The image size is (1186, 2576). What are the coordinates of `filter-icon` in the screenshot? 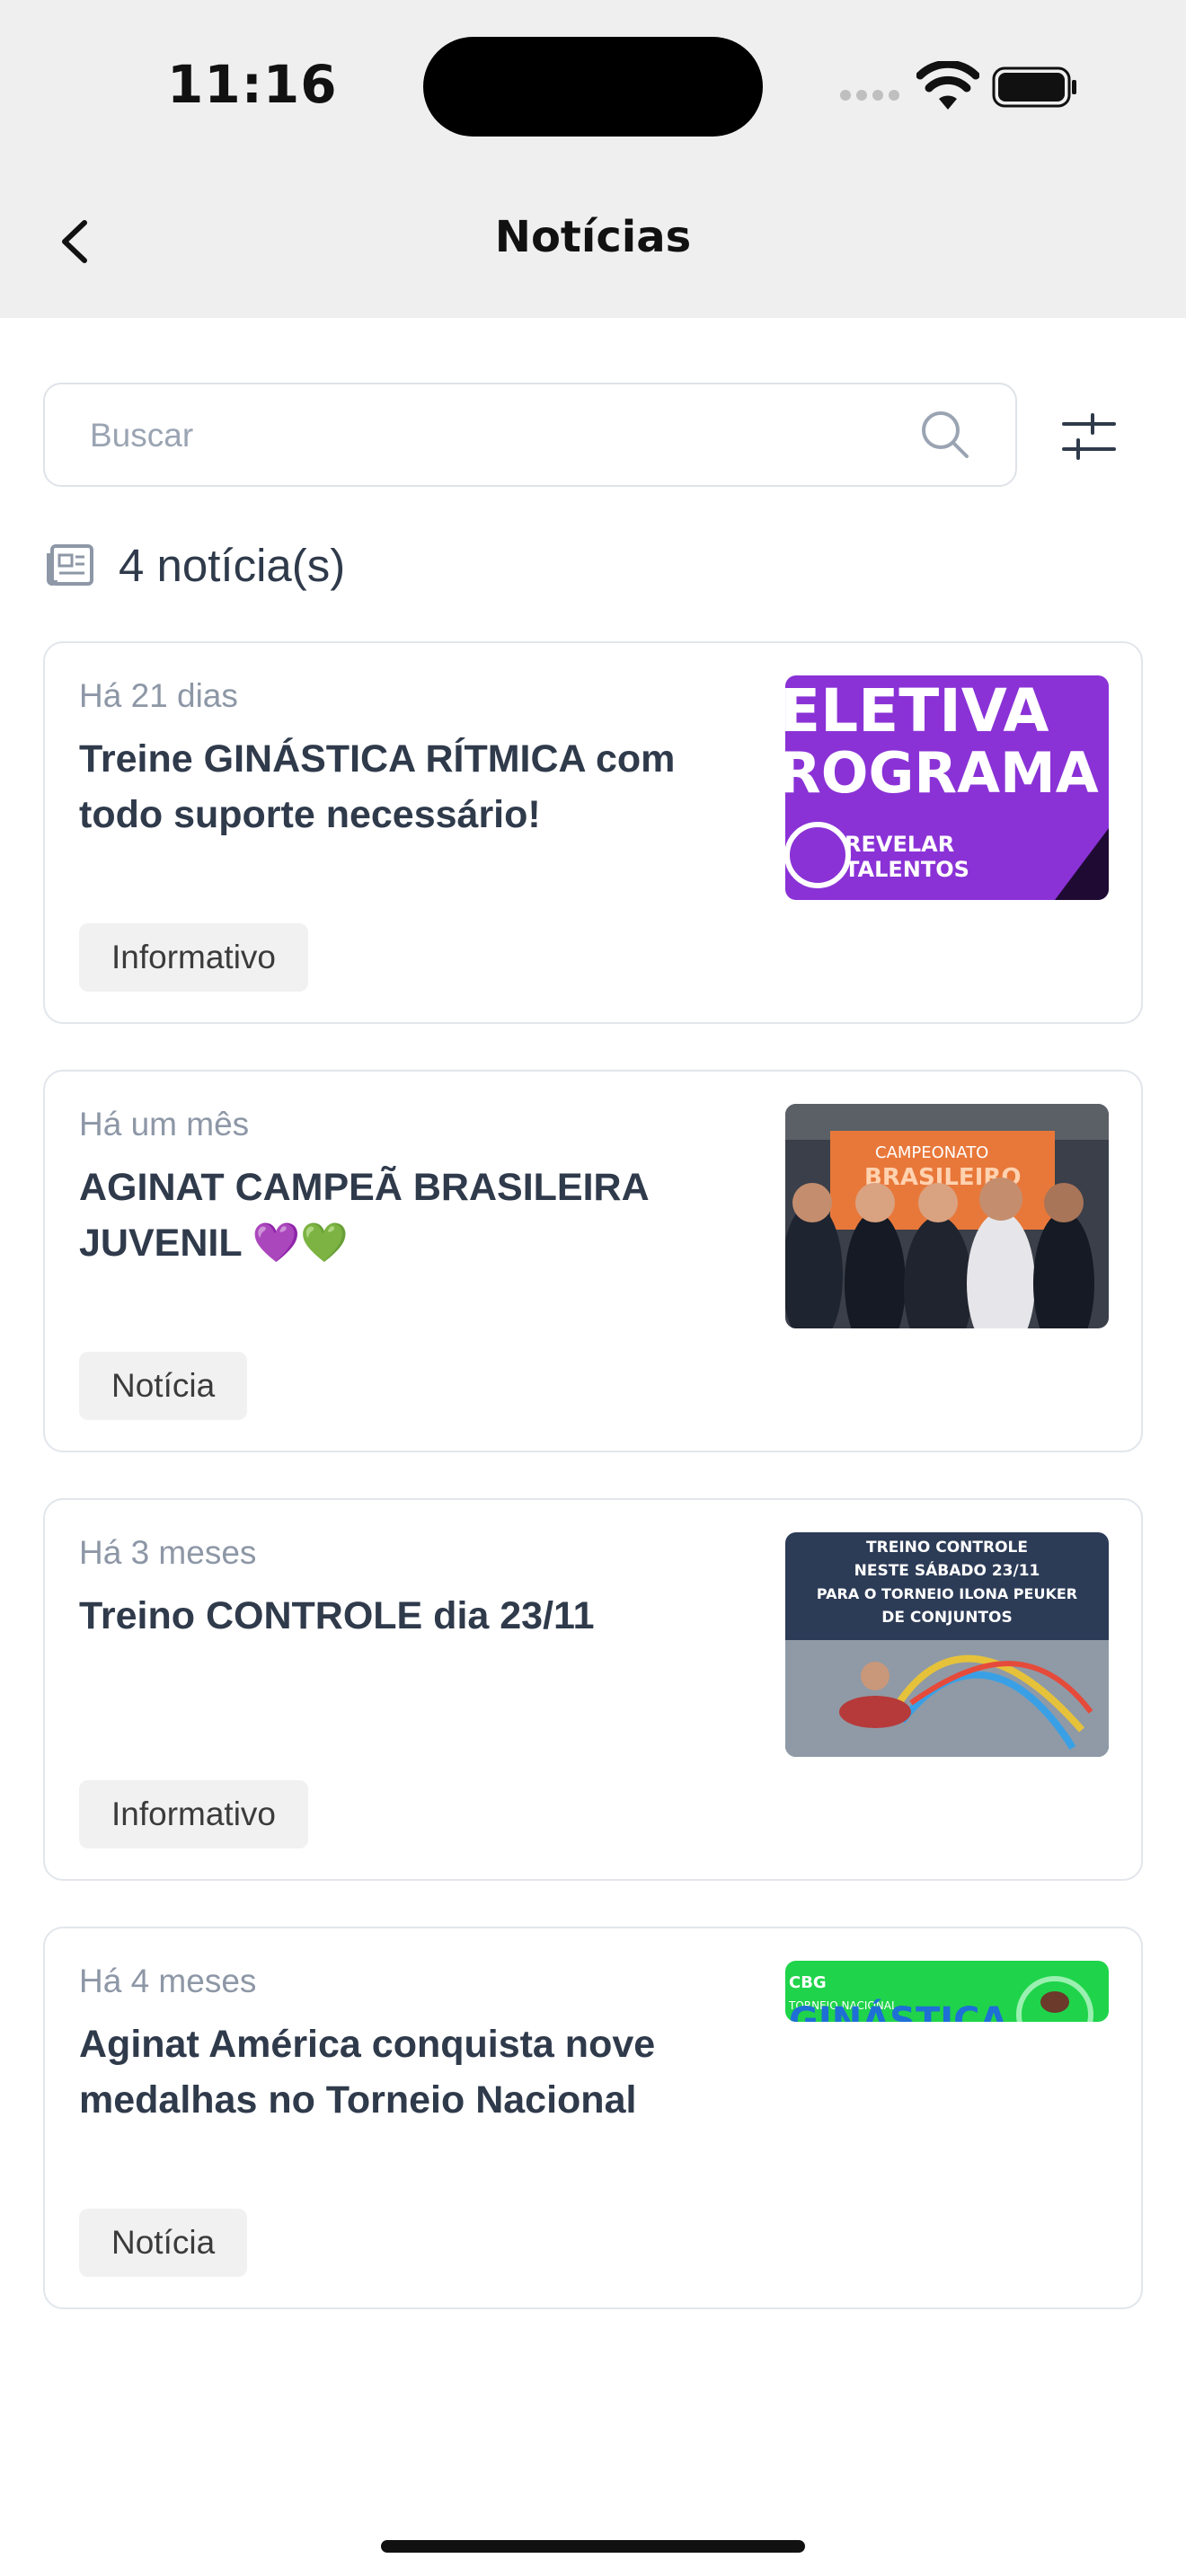 It's located at (1089, 436).